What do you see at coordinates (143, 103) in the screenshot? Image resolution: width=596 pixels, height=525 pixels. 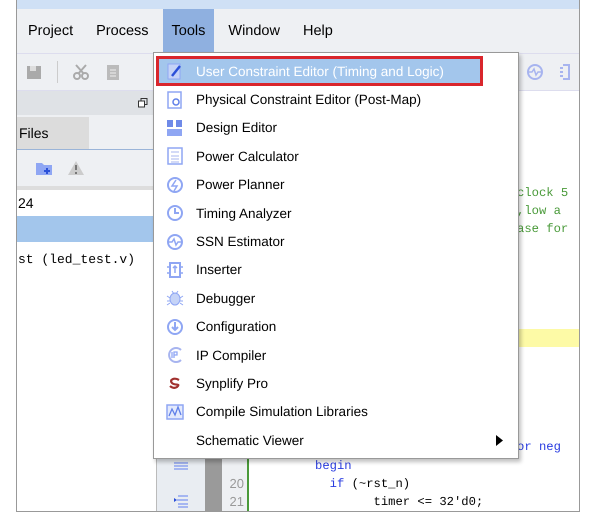 I see `restore-icon` at bounding box center [143, 103].